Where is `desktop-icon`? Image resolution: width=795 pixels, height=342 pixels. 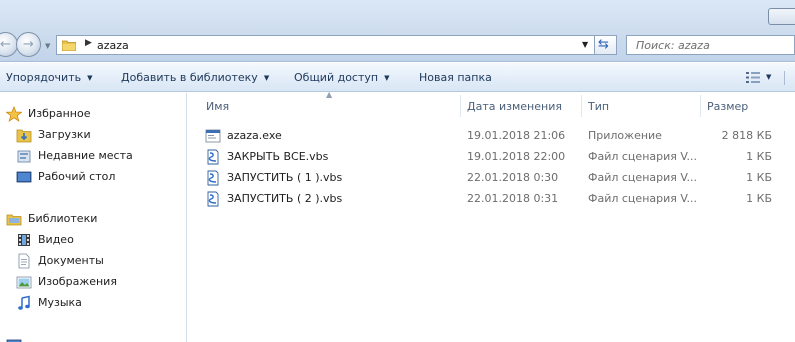
desktop-icon is located at coordinates (24, 177).